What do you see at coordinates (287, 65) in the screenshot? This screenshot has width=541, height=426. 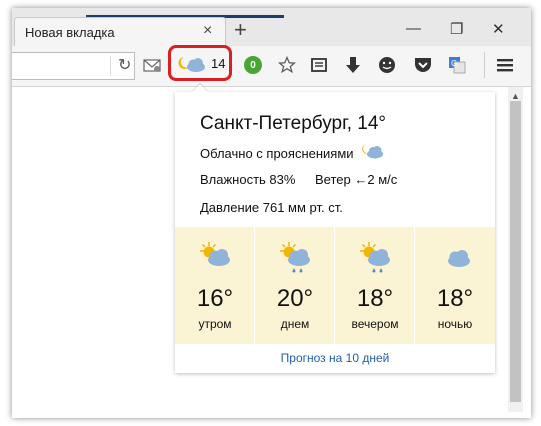 I see `star-icon` at bounding box center [287, 65].